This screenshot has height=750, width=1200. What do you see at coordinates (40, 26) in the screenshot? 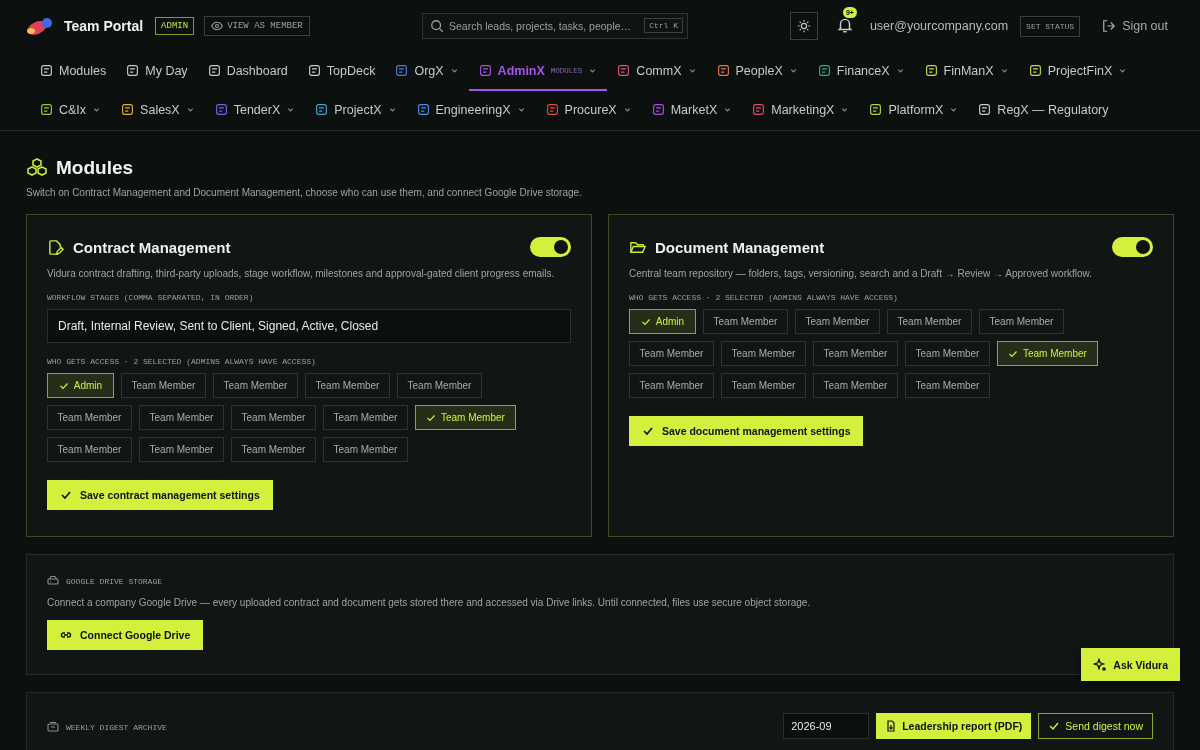
I see `logo-icon` at bounding box center [40, 26].